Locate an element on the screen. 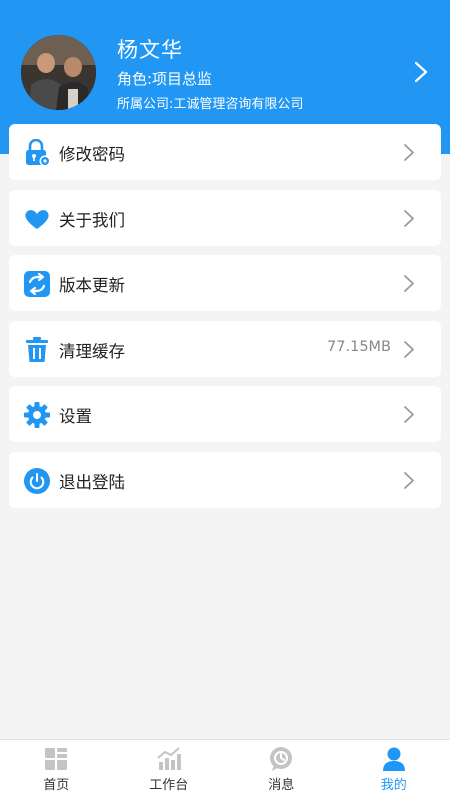  menu-item-label: 修改密码 is located at coordinates (92, 154).